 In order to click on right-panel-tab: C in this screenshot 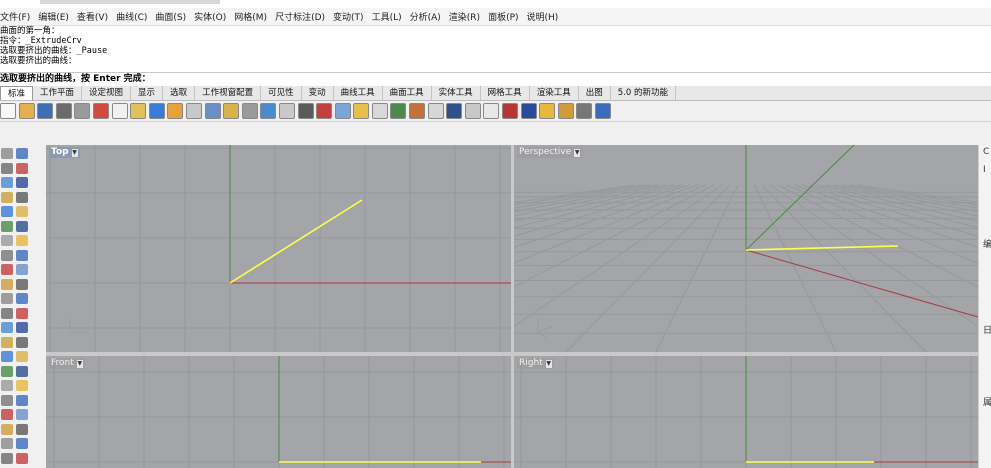, I will do `click(986, 152)`.